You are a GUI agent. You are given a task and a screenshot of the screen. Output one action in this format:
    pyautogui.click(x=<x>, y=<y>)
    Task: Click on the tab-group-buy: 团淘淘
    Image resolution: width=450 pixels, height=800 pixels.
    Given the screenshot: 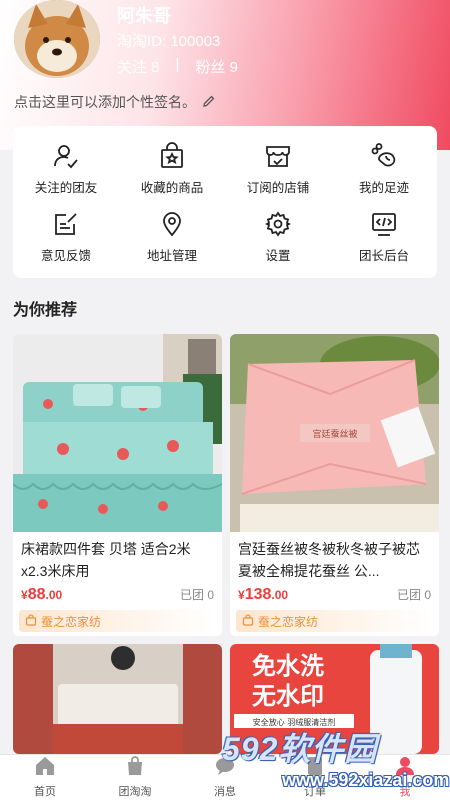 What is the action you would take?
    pyautogui.click(x=135, y=777)
    